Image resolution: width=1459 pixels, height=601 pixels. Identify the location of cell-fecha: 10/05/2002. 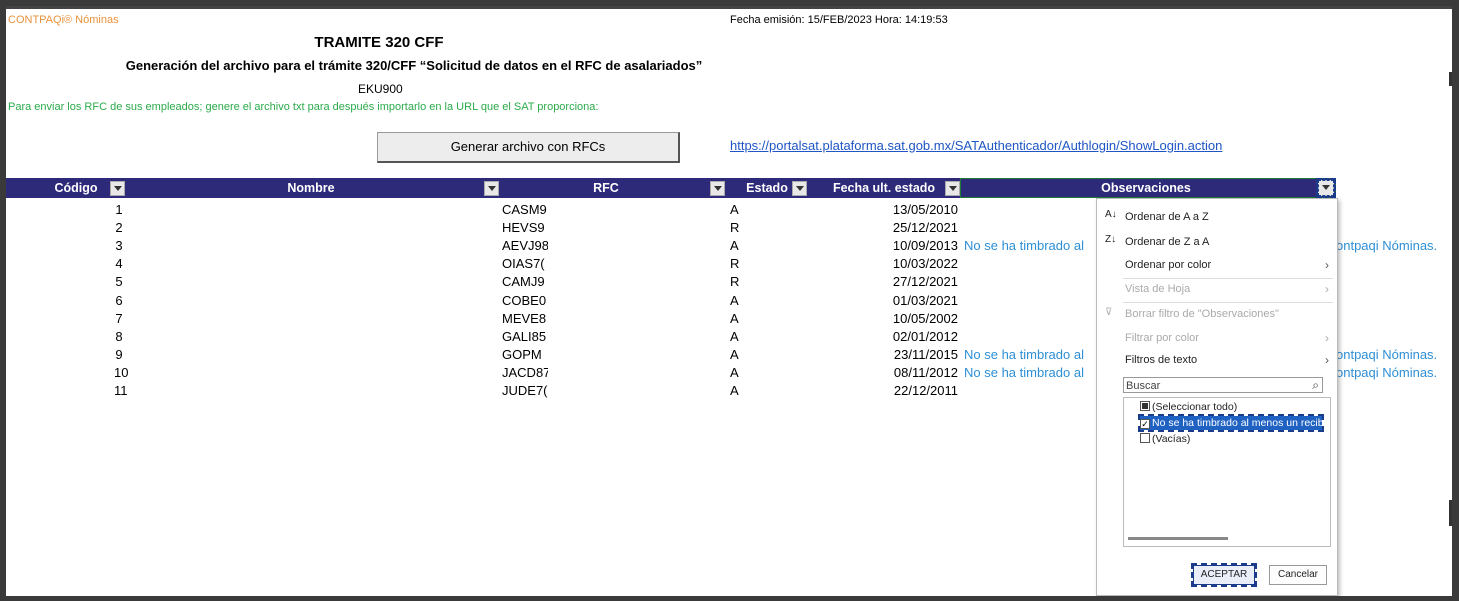
(925, 318).